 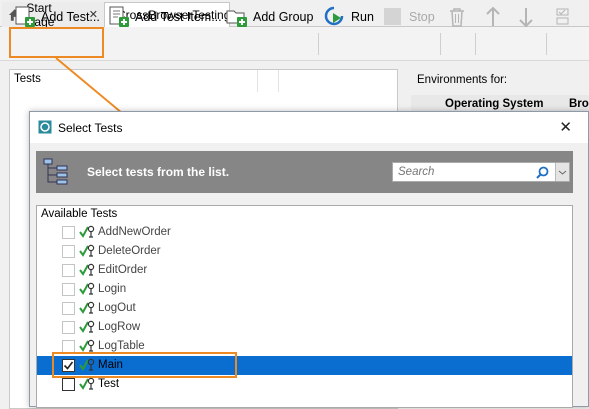 What do you see at coordinates (109, 384) in the screenshot?
I see `test-name: Test` at bounding box center [109, 384].